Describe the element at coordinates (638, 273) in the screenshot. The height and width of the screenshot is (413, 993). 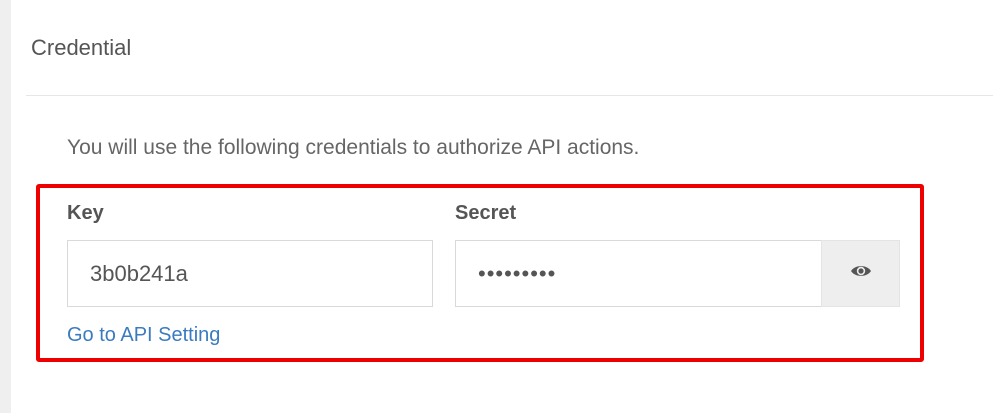
I see `secret-input` at that location.